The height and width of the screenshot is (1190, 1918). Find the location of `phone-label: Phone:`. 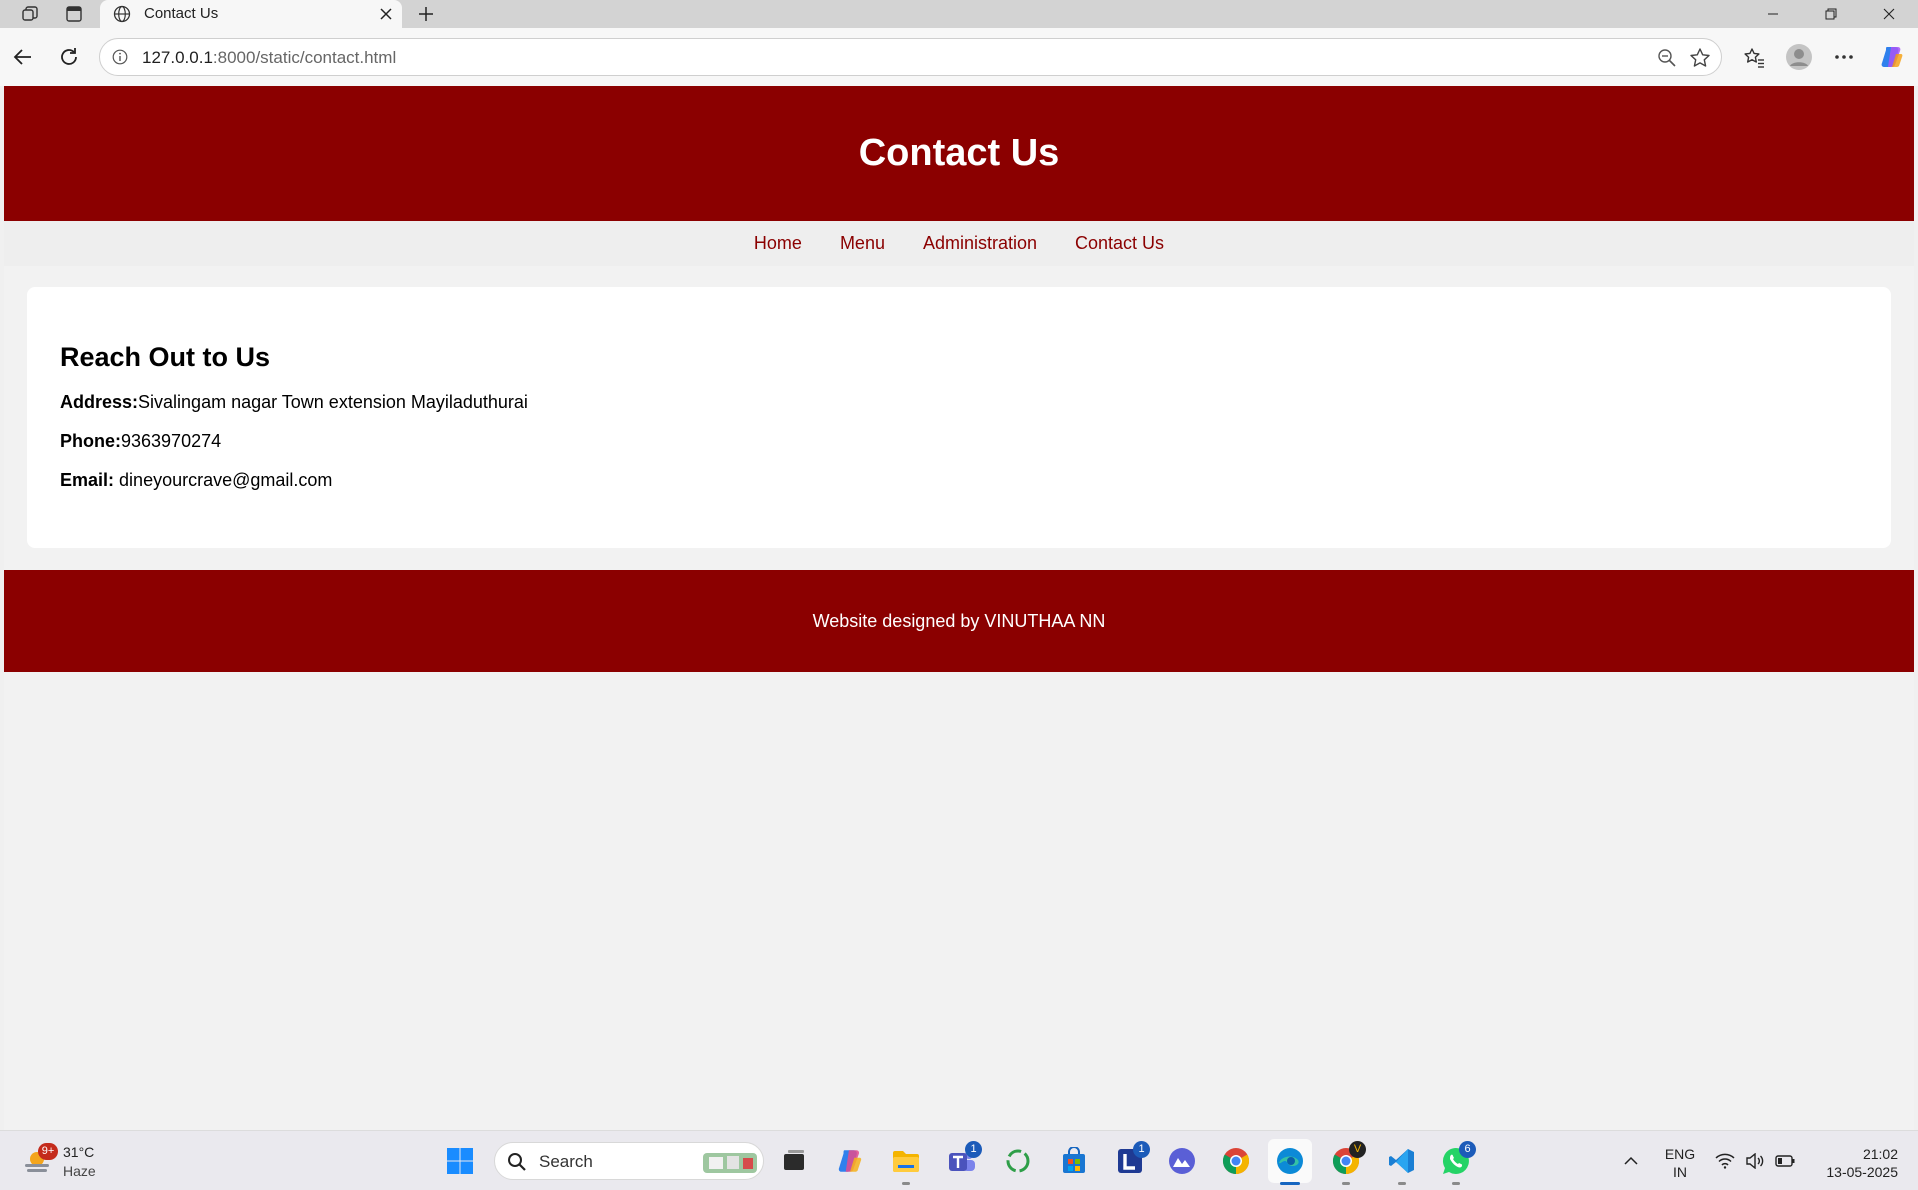

phone-label: Phone: is located at coordinates (90, 441).